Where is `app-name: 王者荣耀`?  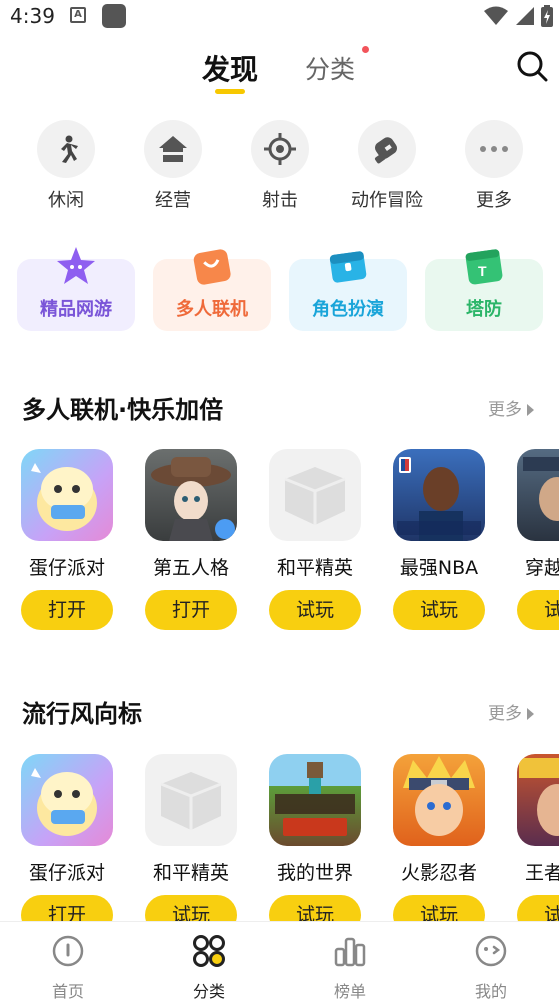 app-name: 王者荣耀 is located at coordinates (541, 873).